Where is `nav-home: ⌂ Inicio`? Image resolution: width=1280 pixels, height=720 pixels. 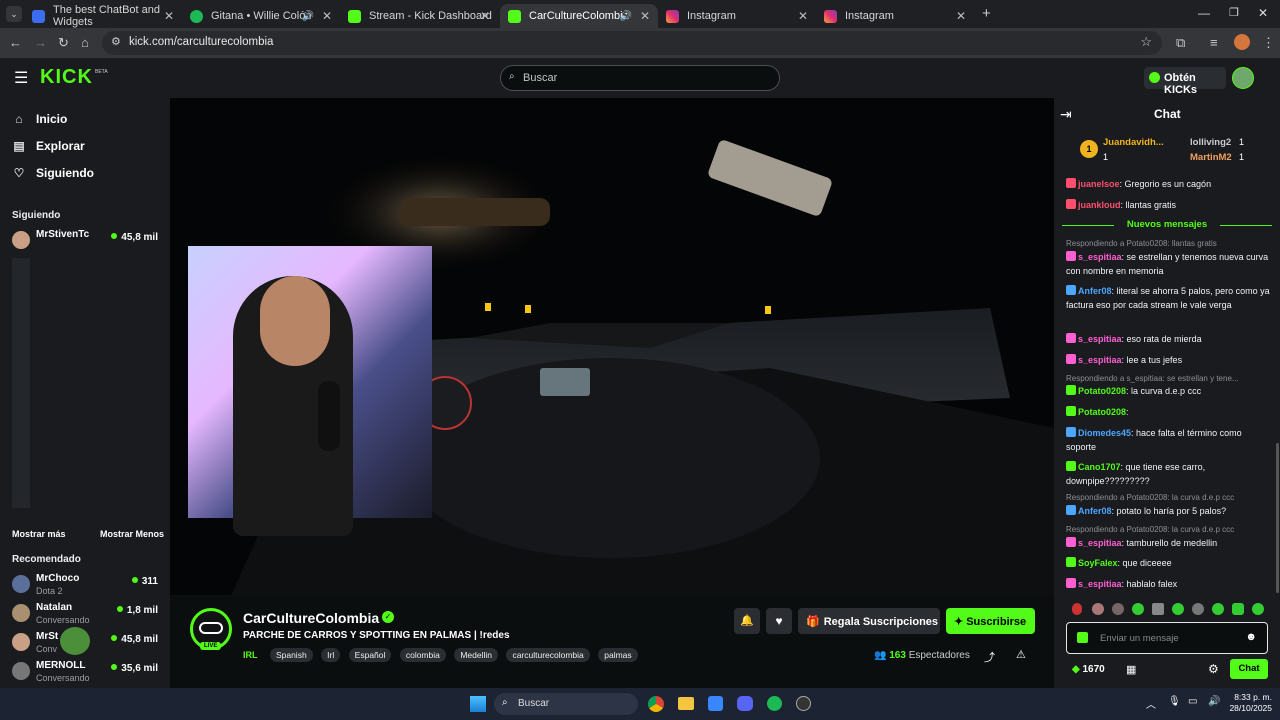 nav-home: ⌂ Inicio is located at coordinates (39, 119).